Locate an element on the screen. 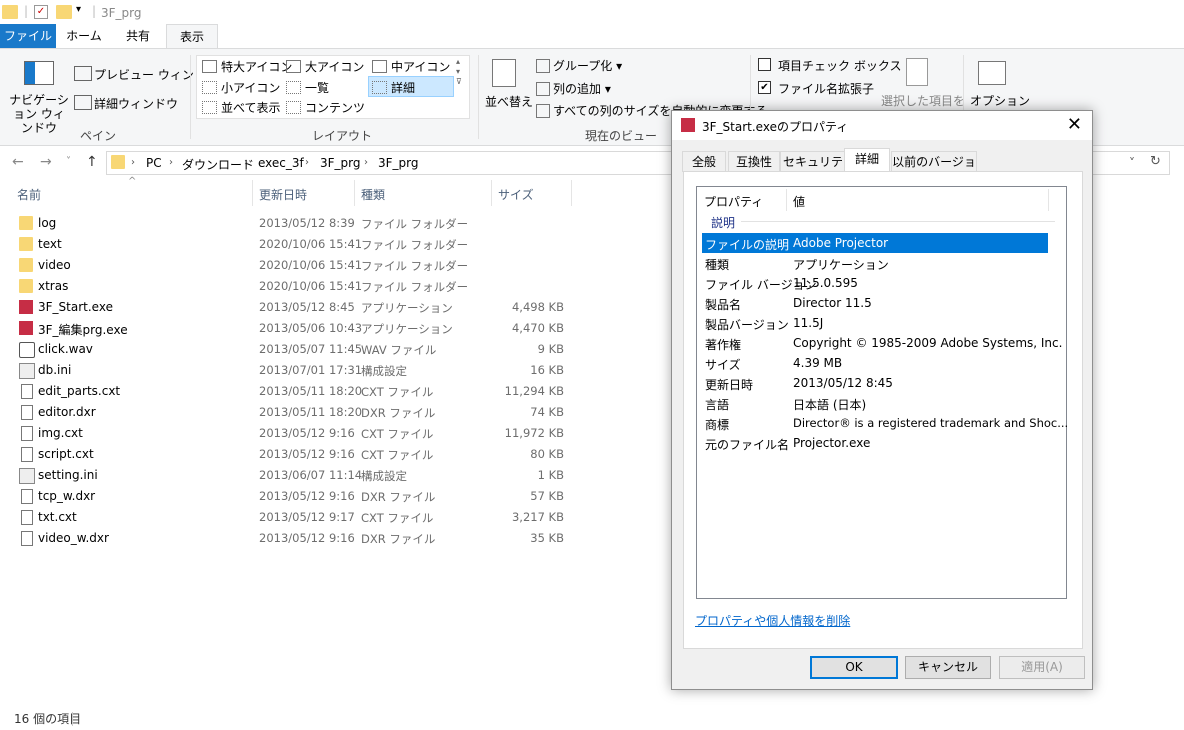 The height and width of the screenshot is (730, 1184). layout-content: コンテンツ is located at coordinates (335, 107).